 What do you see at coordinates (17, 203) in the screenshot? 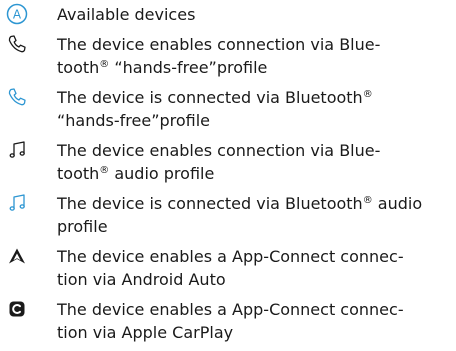
I see `music-note-connected-icon` at bounding box center [17, 203].